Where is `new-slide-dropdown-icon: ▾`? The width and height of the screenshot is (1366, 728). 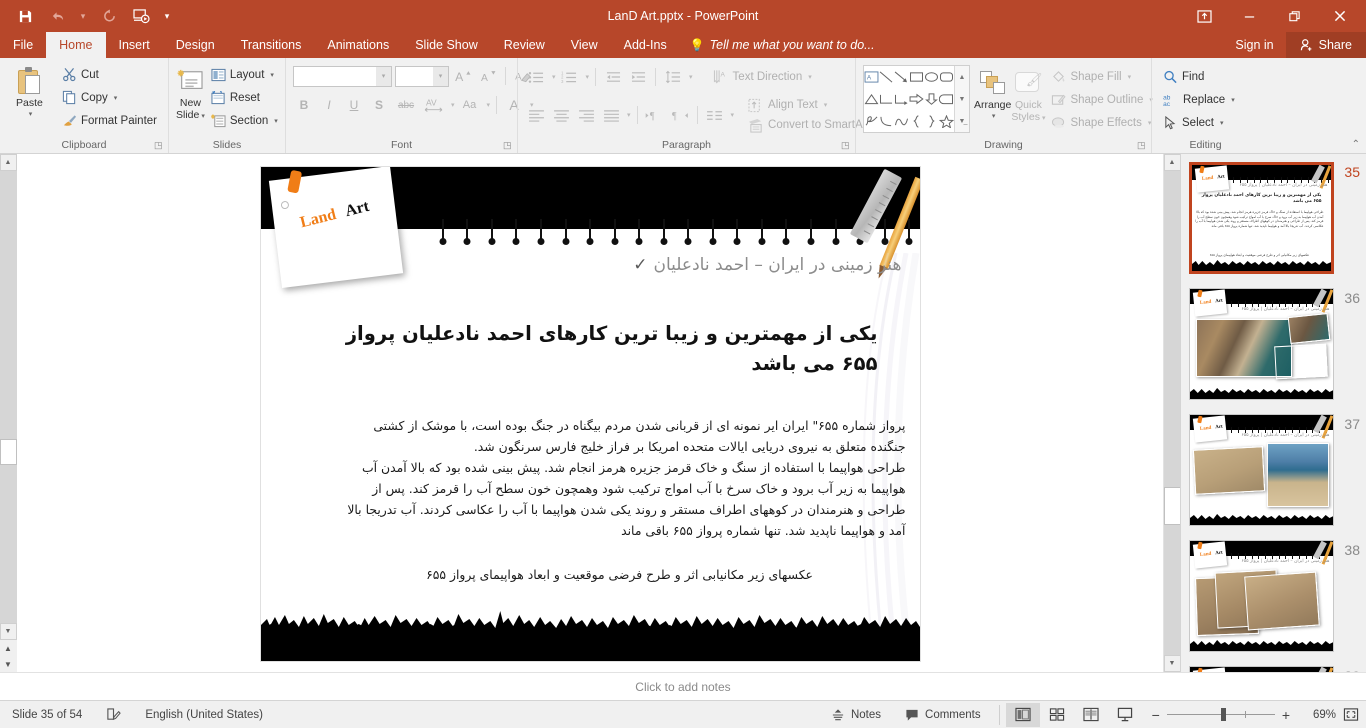 new-slide-dropdown-icon: ▾ is located at coordinates (203, 116).